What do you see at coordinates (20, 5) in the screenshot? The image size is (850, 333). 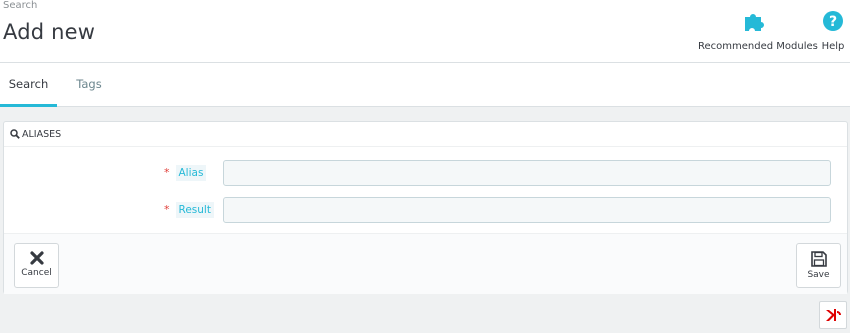 I see `breadcrumb: Search` at bounding box center [20, 5].